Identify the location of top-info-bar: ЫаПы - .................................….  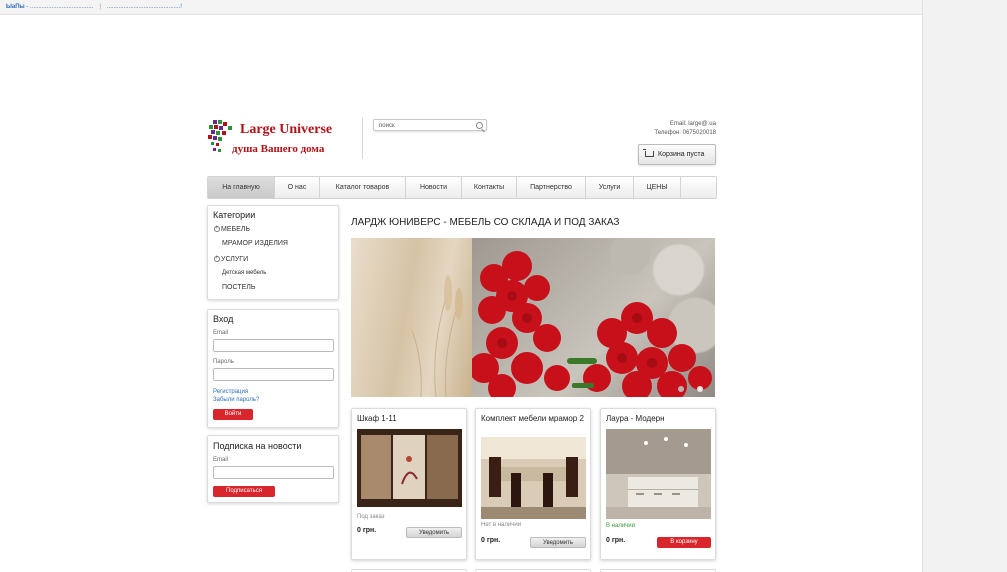
(461, 7).